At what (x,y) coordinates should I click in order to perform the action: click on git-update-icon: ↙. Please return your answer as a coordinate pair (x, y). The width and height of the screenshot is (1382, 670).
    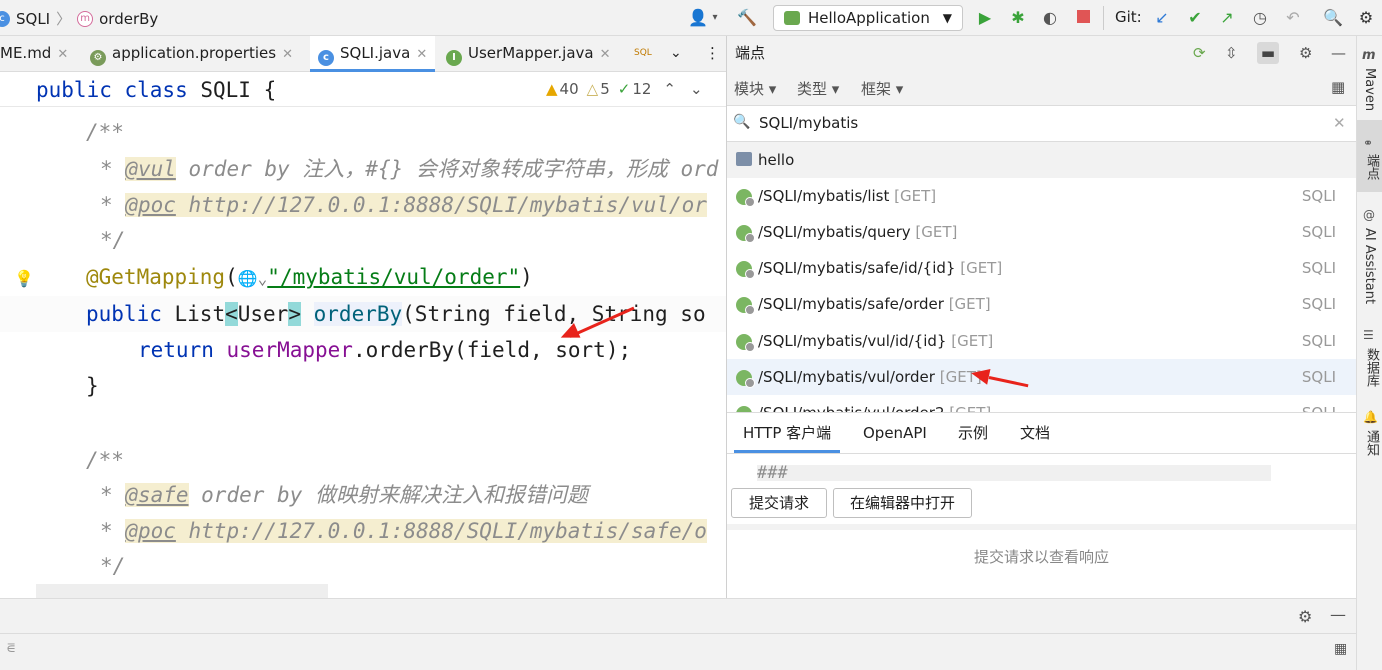
    Looking at the image, I should click on (1162, 18).